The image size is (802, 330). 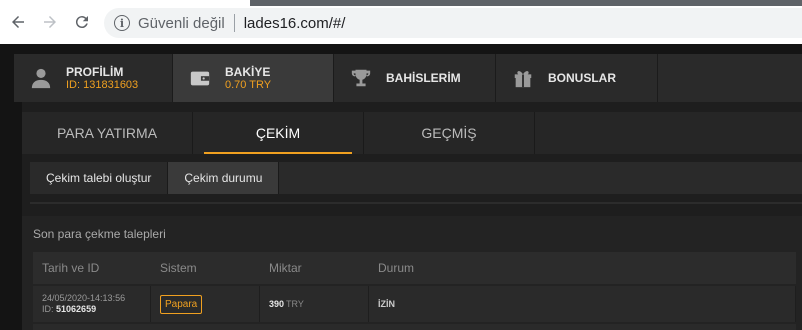 What do you see at coordinates (523, 78) in the screenshot?
I see `gift-icon` at bounding box center [523, 78].